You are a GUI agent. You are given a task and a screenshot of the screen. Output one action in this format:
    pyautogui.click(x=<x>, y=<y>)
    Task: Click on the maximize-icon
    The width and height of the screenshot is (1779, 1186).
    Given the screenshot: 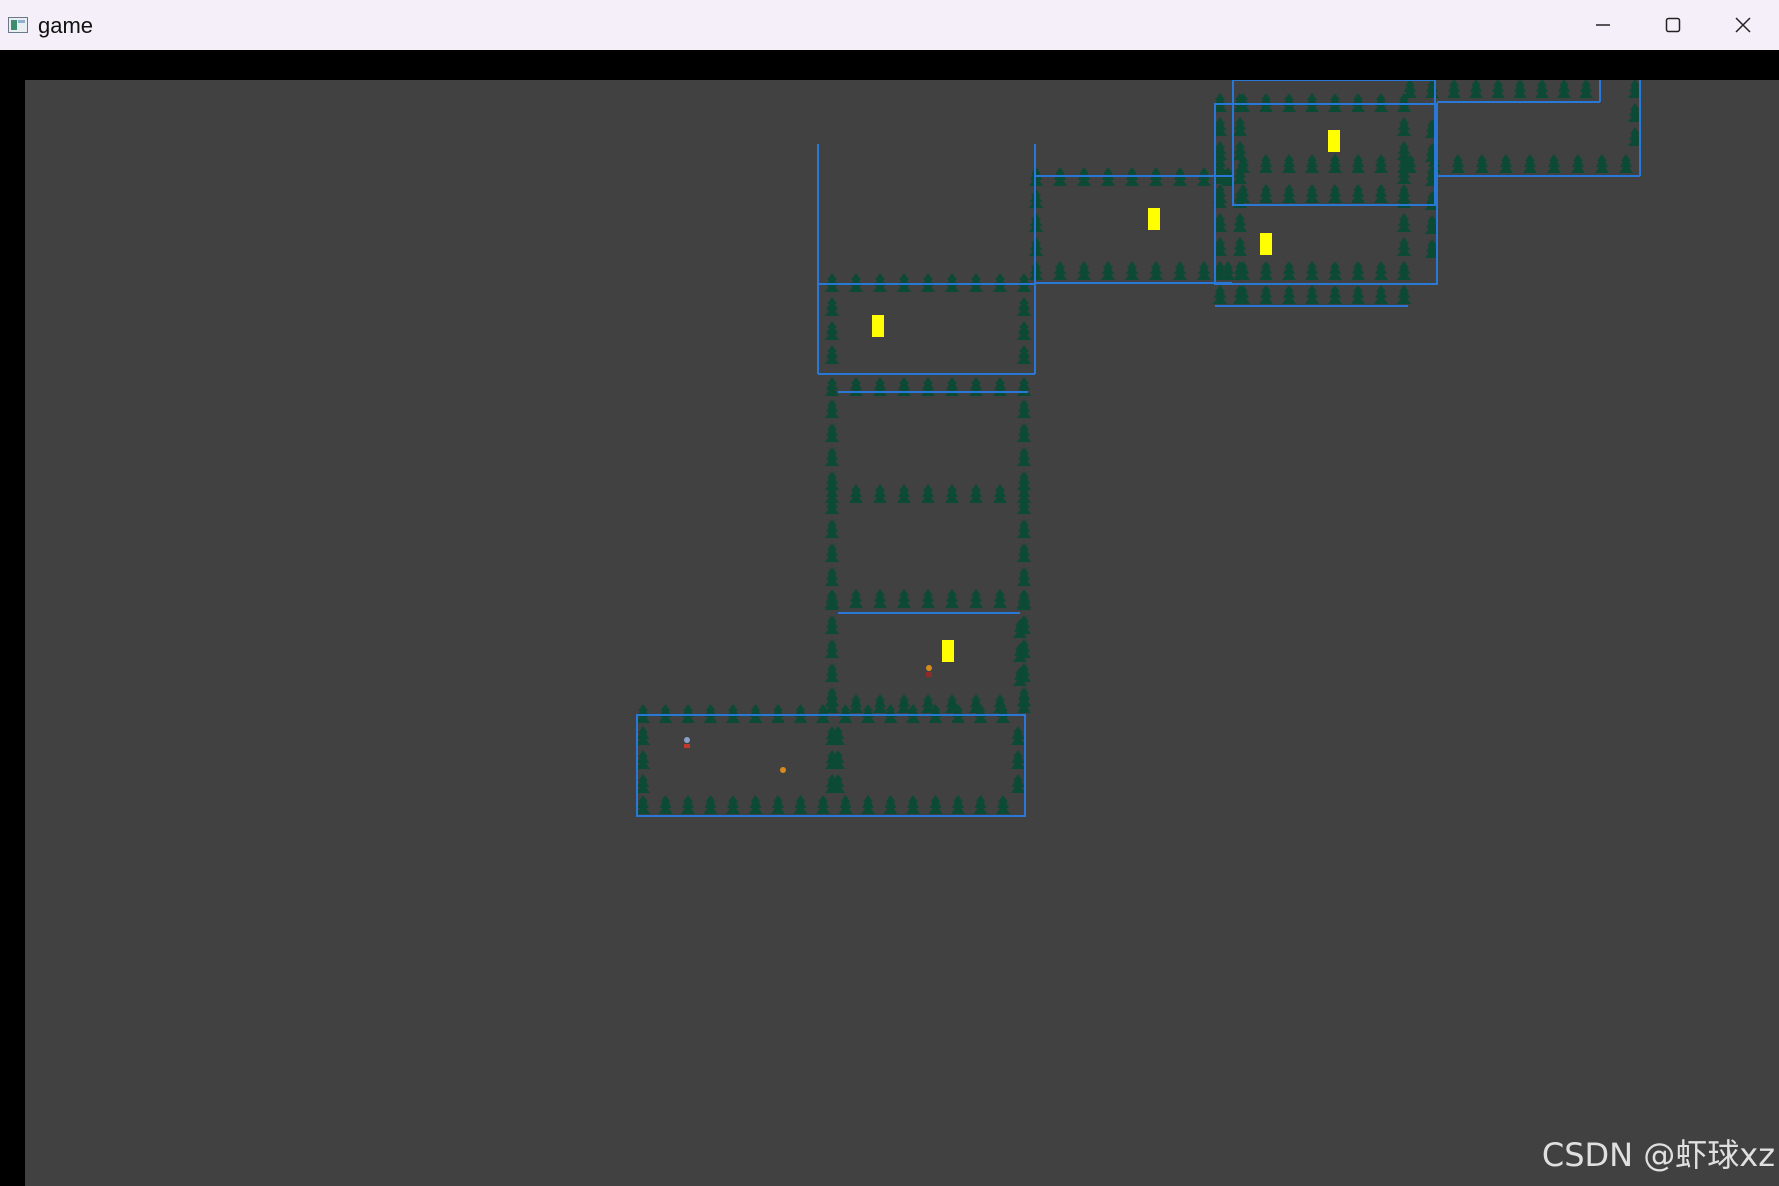 What is the action you would take?
    pyautogui.click(x=1673, y=25)
    